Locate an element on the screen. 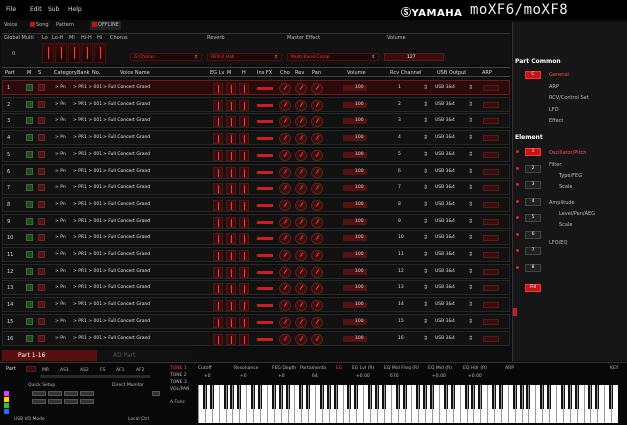 The width and height of the screenshot is (627, 425). master-effect-select: Multi Band Comp ⇕ is located at coordinates (333, 57).